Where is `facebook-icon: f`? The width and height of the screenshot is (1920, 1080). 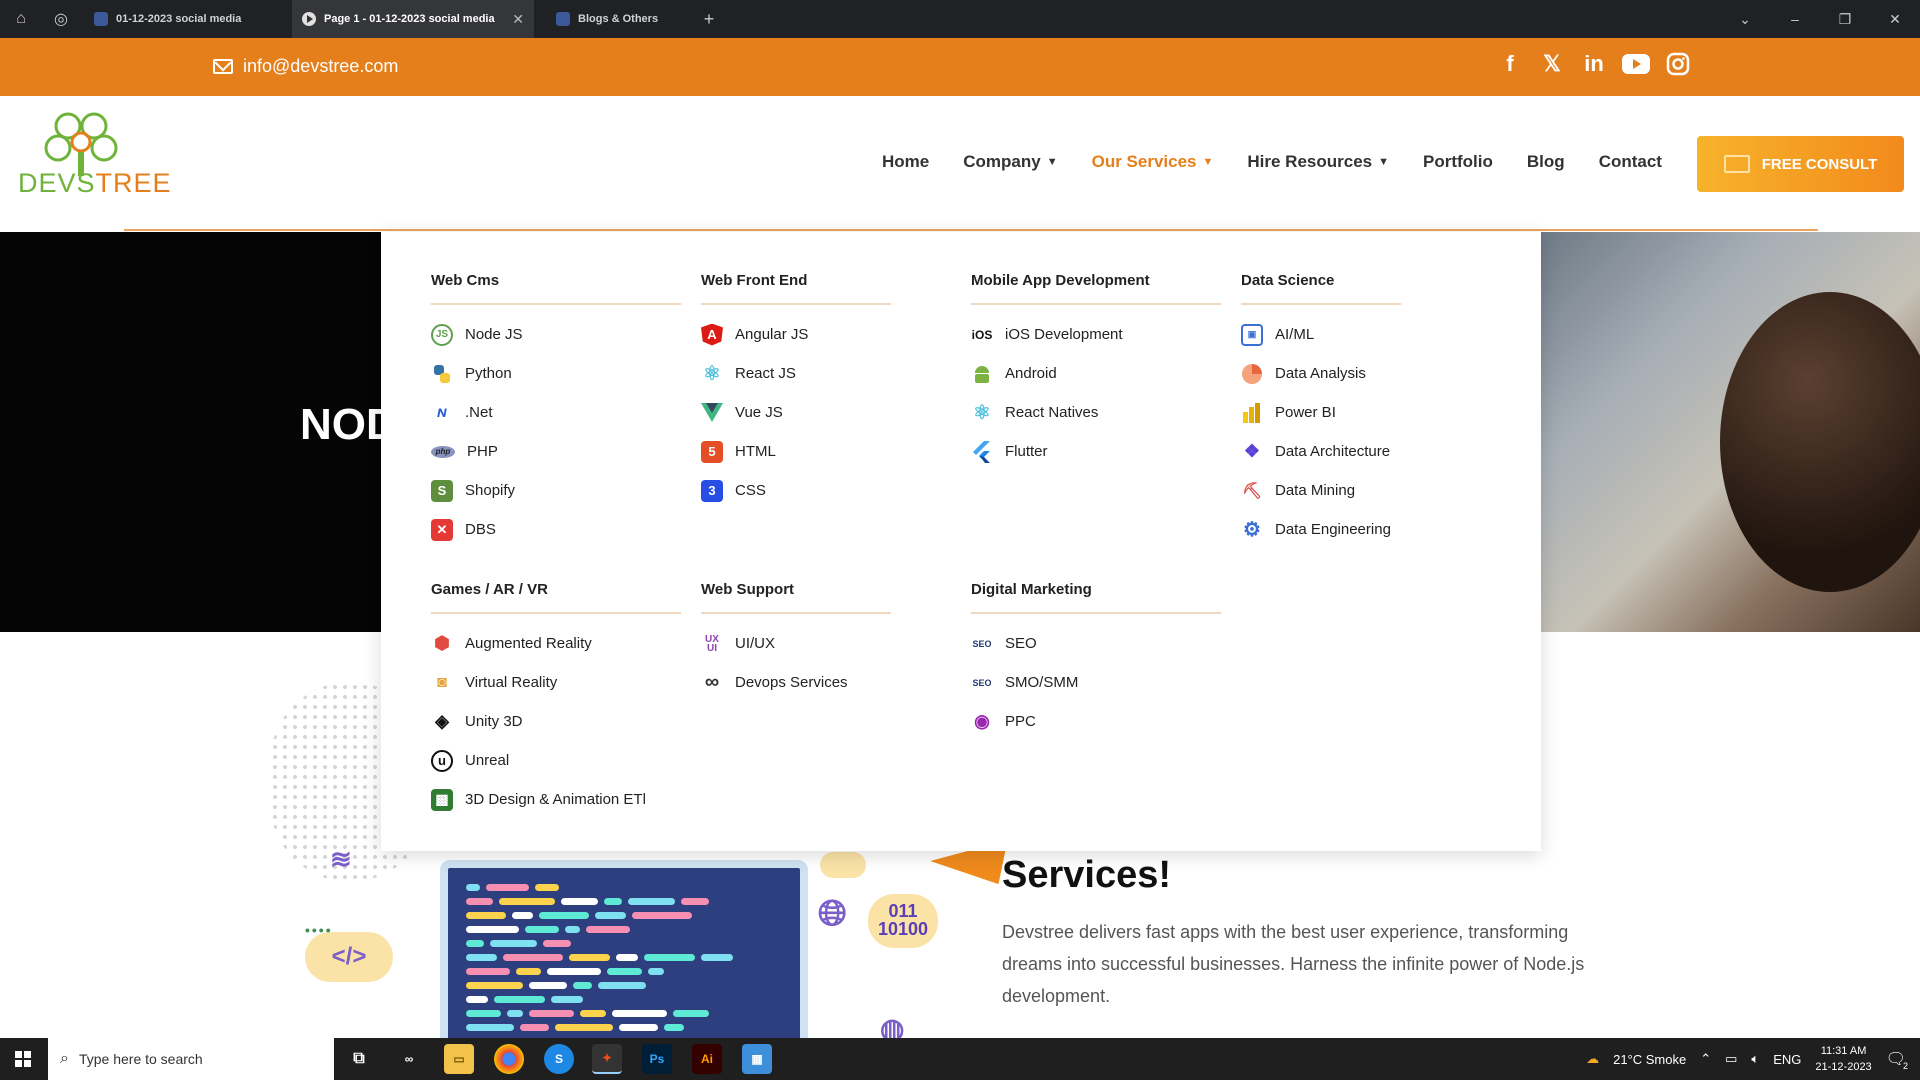
facebook-icon: f is located at coordinates (1510, 64).